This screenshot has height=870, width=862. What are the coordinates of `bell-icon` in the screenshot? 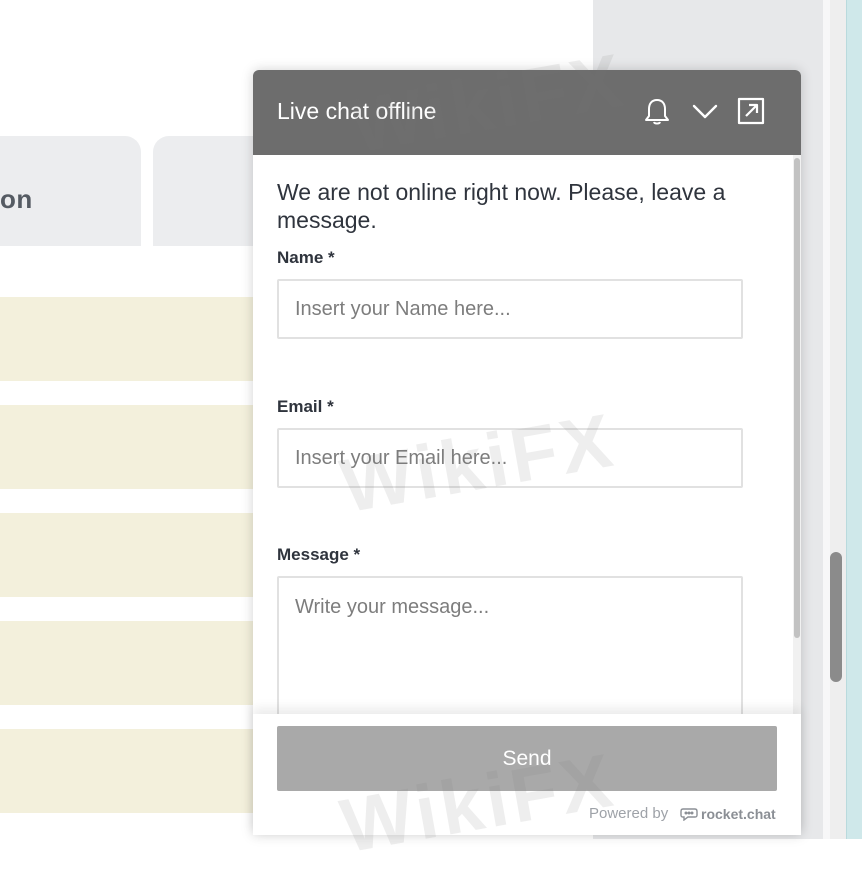 It's located at (657, 111).